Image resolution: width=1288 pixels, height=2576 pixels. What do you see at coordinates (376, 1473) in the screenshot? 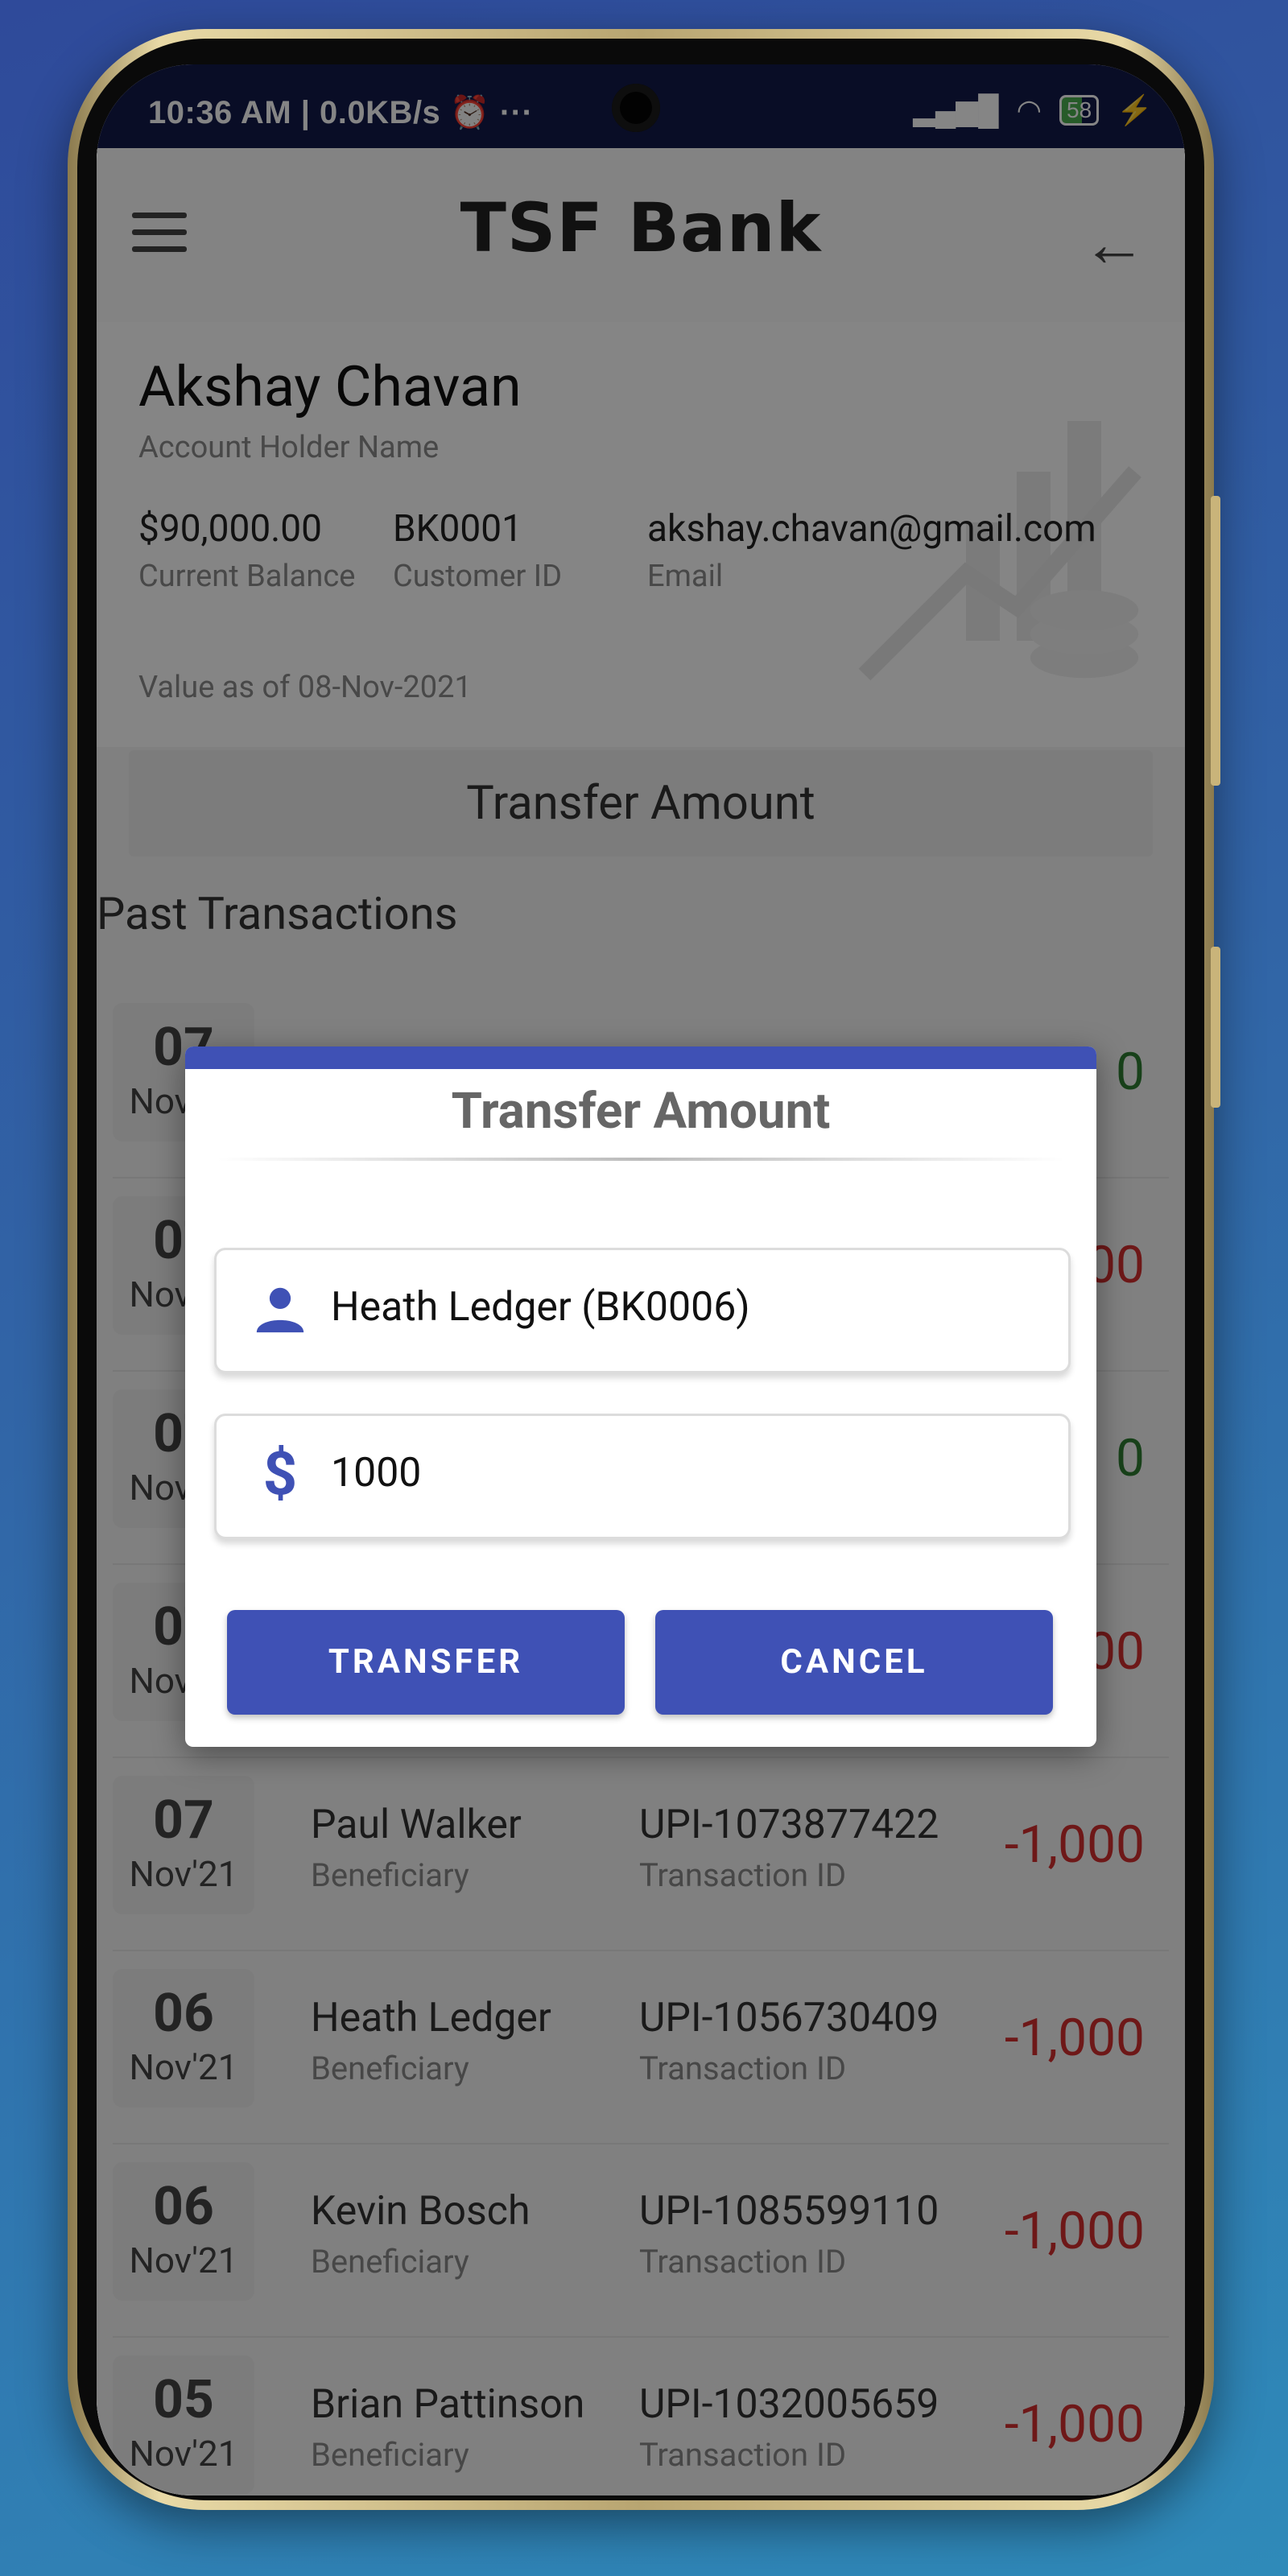
I see `amount-value: 1000` at bounding box center [376, 1473].